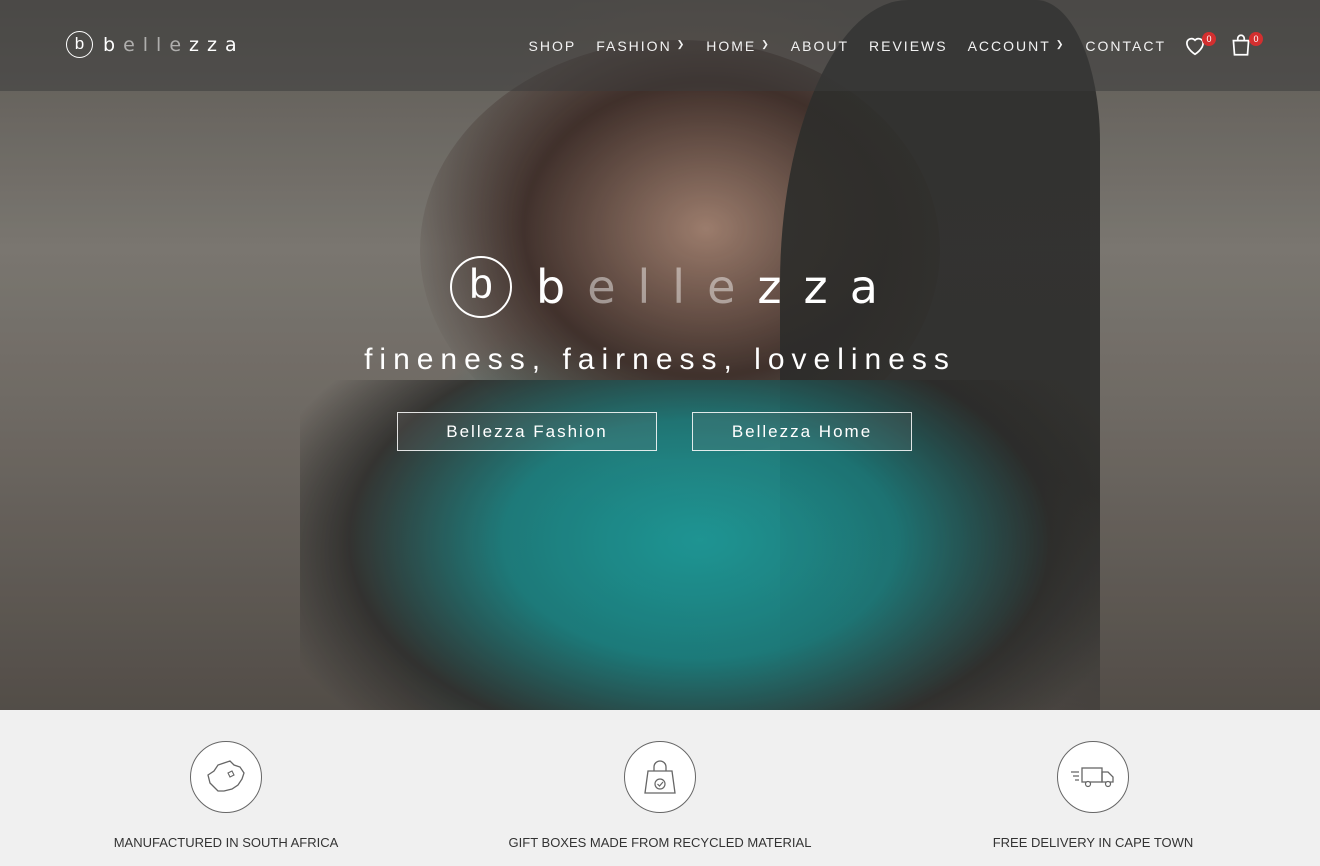 The height and width of the screenshot is (866, 1320). I want to click on bellezza-home-button: Bellezza Home, so click(802, 431).